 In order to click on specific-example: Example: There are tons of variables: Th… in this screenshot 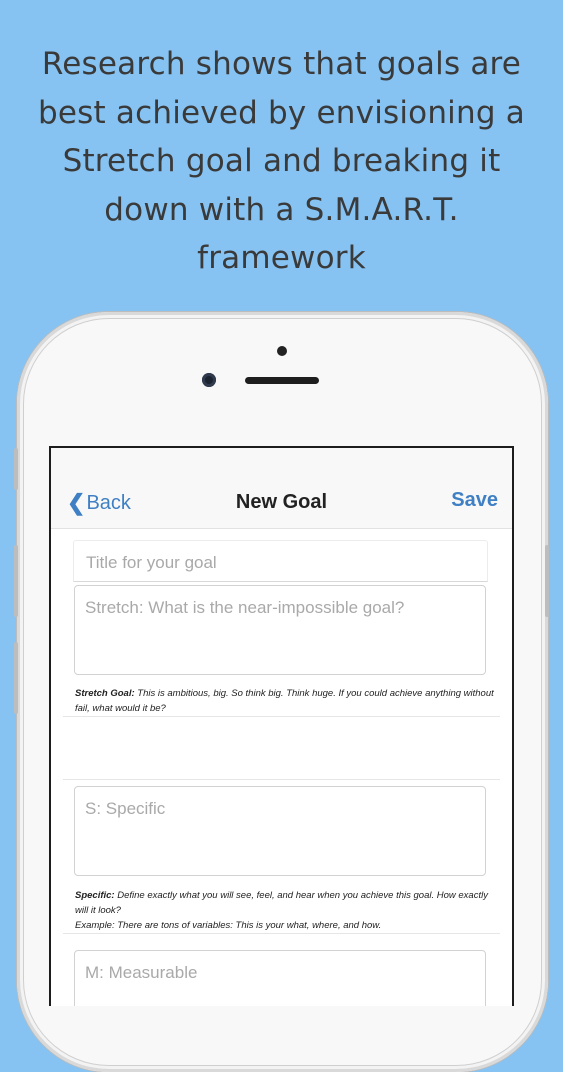, I will do `click(228, 925)`.